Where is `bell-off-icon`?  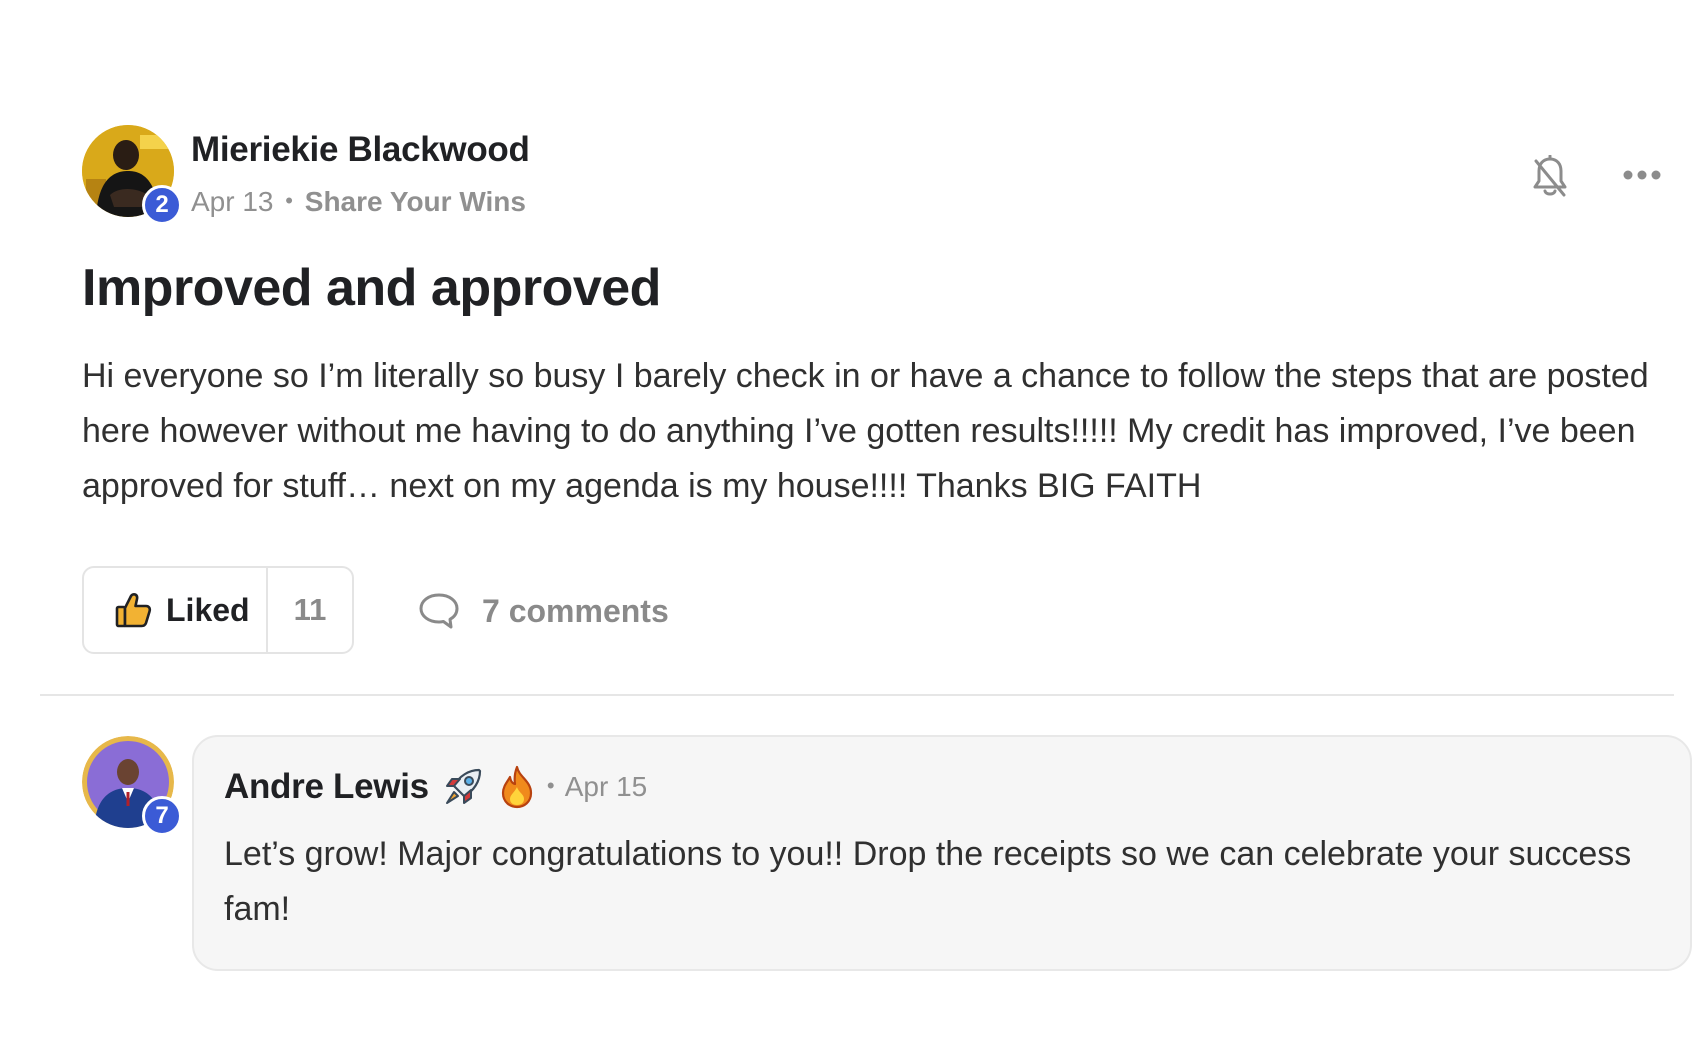 bell-off-icon is located at coordinates (1550, 176).